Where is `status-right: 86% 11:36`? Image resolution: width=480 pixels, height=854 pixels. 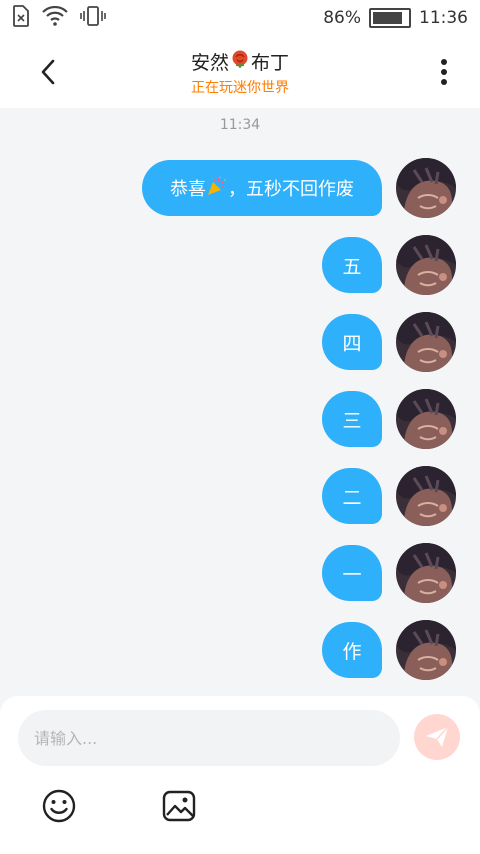
status-right: 86% 11:36 is located at coordinates (395, 18).